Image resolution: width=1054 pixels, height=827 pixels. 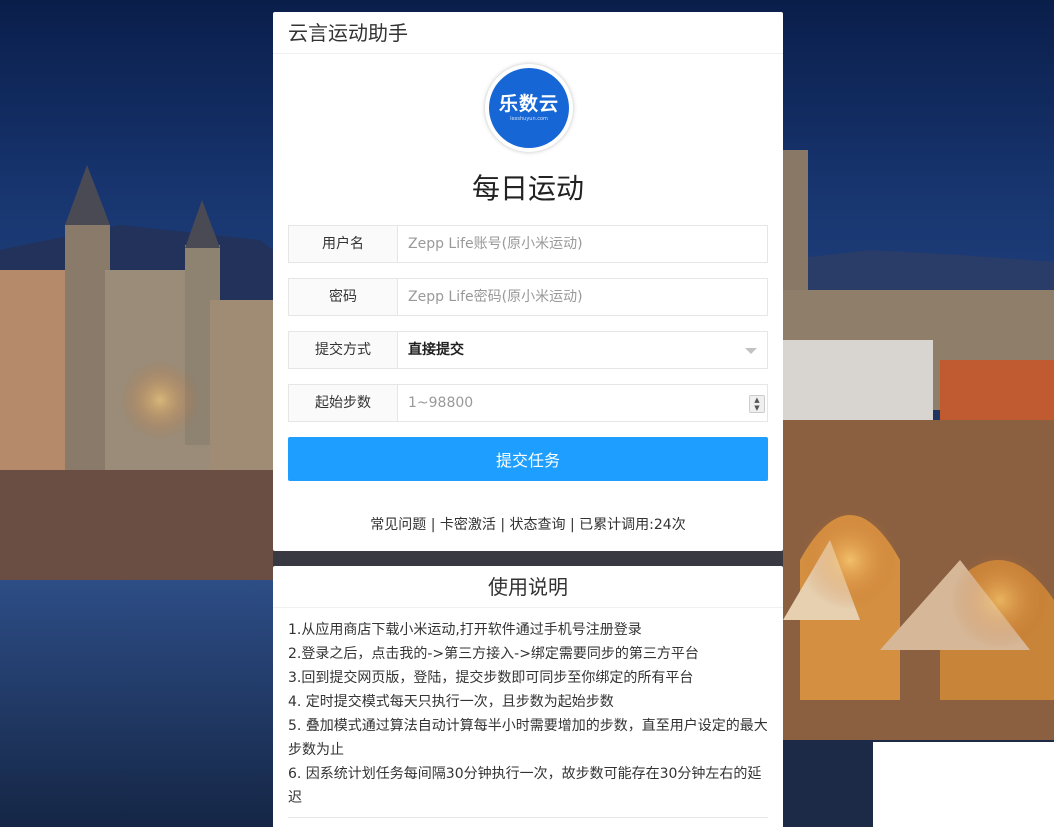 I want to click on start-steps-row: 起始步数 ▲ ▼, so click(x=528, y=403).